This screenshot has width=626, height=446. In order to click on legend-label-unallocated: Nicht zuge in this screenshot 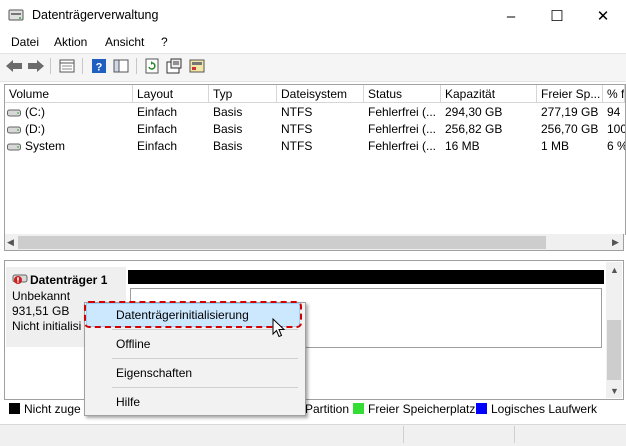, I will do `click(52, 409)`.